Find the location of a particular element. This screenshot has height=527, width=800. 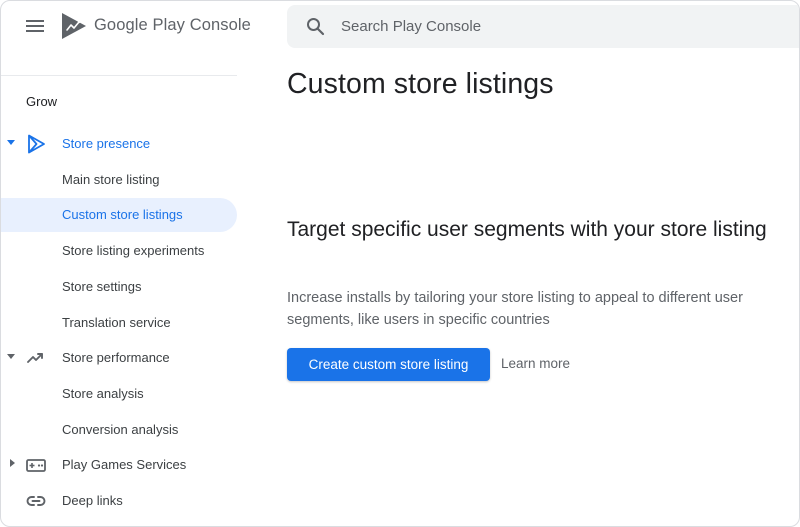

trending-up-icon is located at coordinates (35, 358).